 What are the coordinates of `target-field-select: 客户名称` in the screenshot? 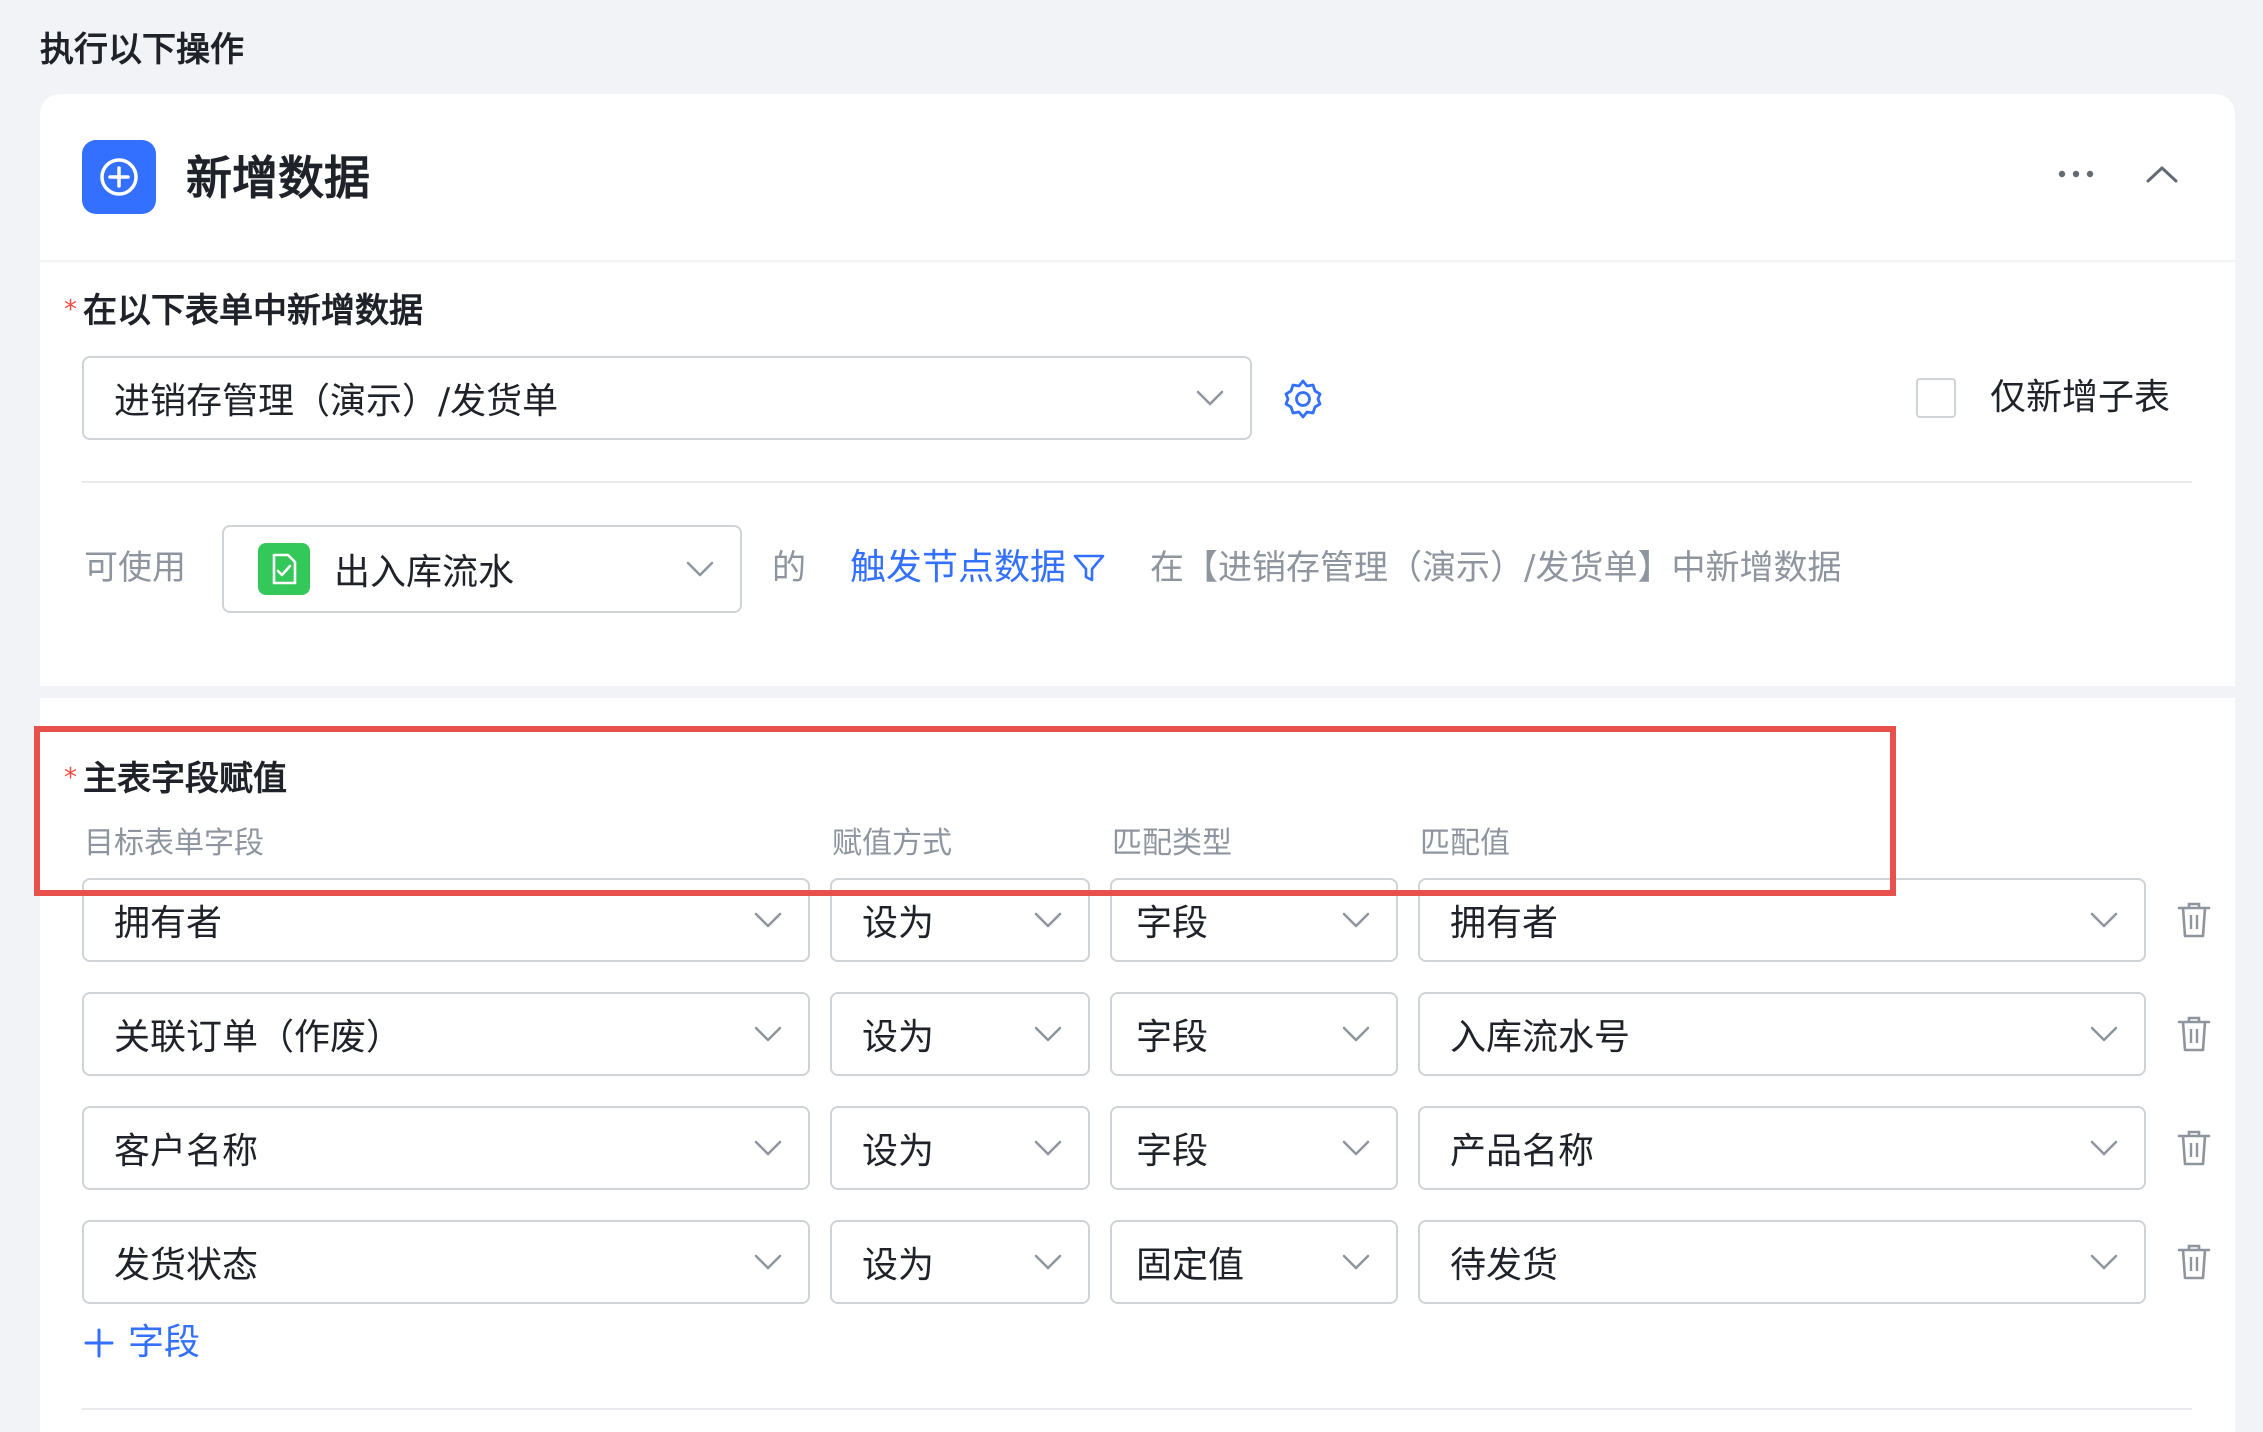 It's located at (446, 1148).